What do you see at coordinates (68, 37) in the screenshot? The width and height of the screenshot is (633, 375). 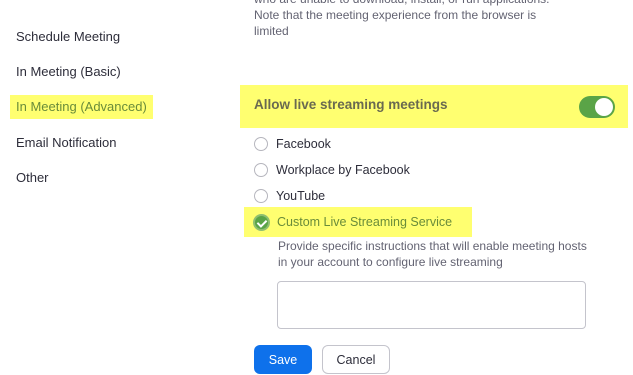 I see `sidebar-item-schedule-meeting: Schedule Meeting` at bounding box center [68, 37].